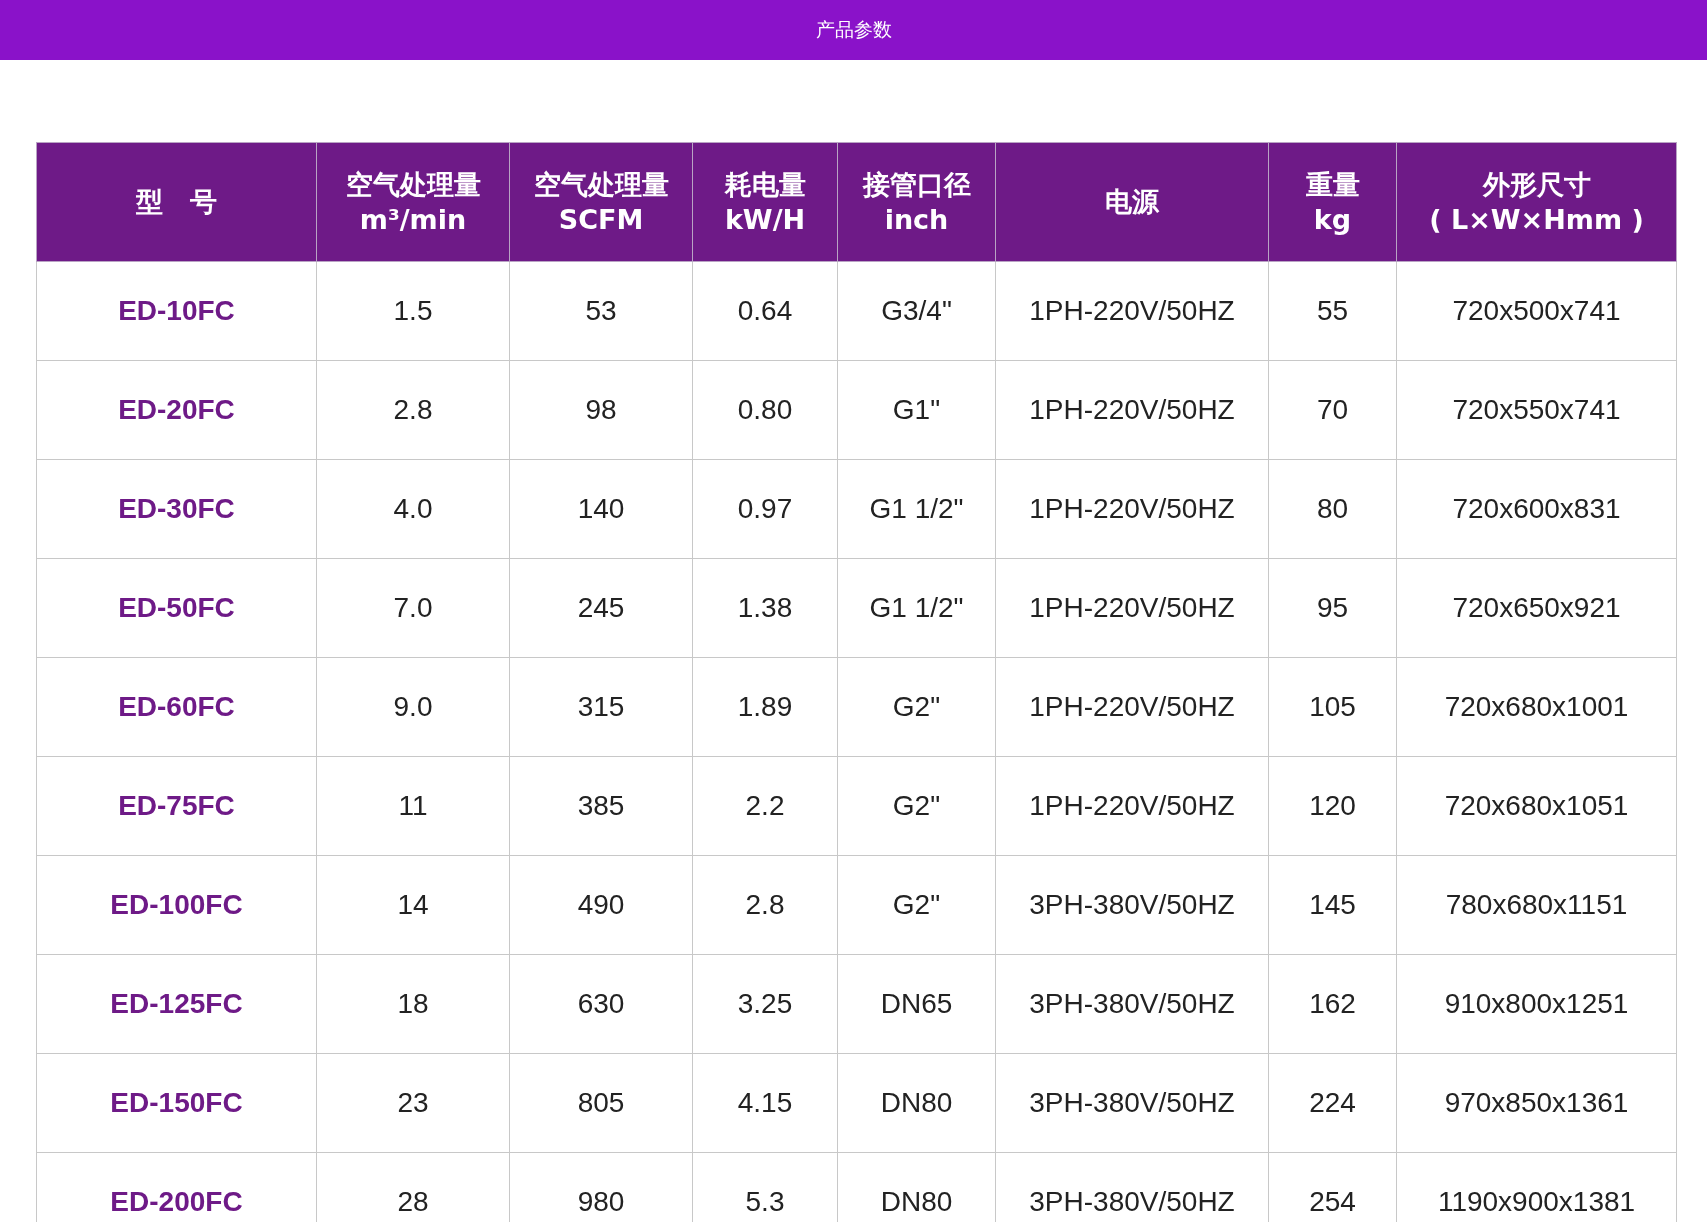 Image resolution: width=1707 pixels, height=1222 pixels. Describe the element at coordinates (1332, 1004) in the screenshot. I see `table-cell: 162` at that location.